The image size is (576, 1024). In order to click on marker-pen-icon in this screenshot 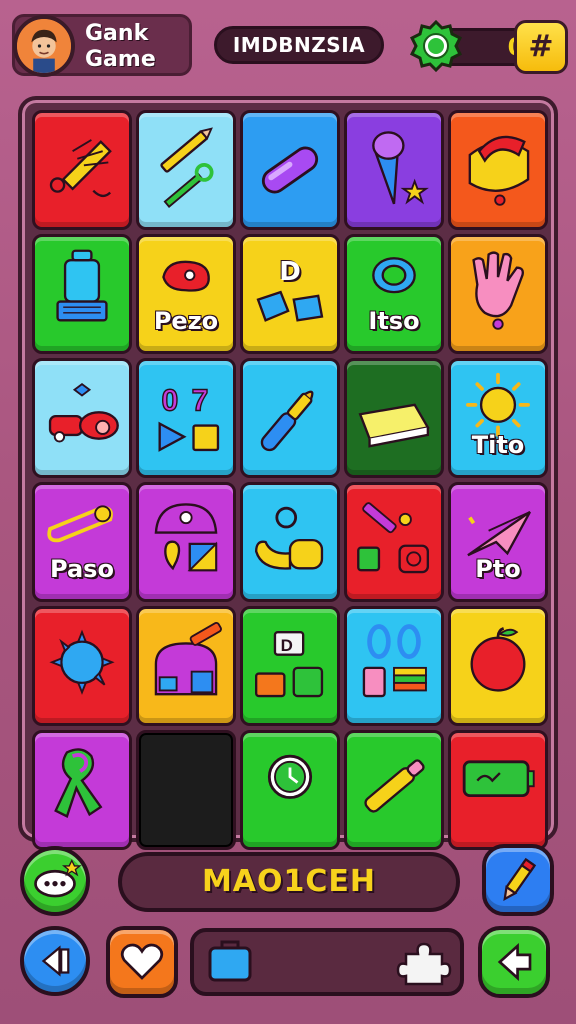, I will do `click(394, 786)`.